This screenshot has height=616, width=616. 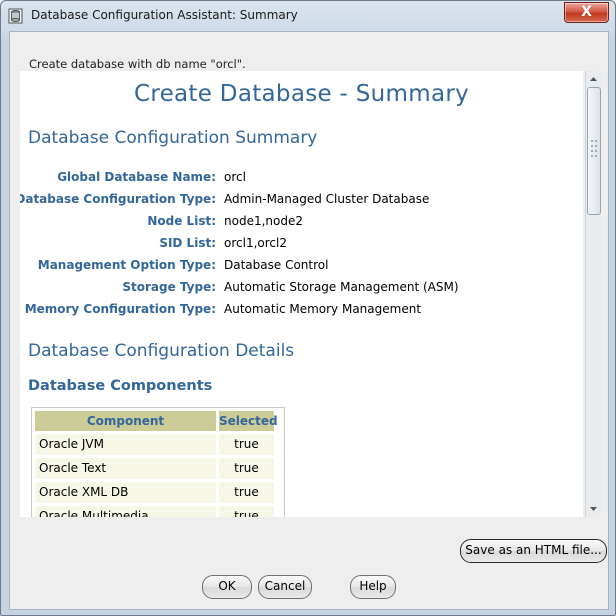 What do you see at coordinates (187, 243) in the screenshot?
I see `field-label: SID List:` at bounding box center [187, 243].